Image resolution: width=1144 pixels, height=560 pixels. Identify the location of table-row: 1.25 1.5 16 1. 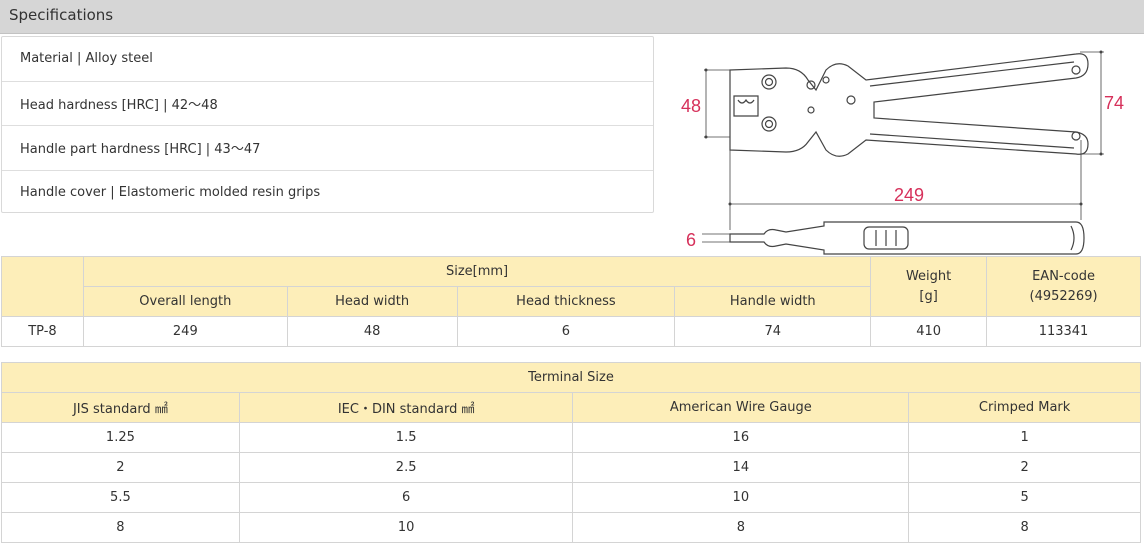
(571, 437).